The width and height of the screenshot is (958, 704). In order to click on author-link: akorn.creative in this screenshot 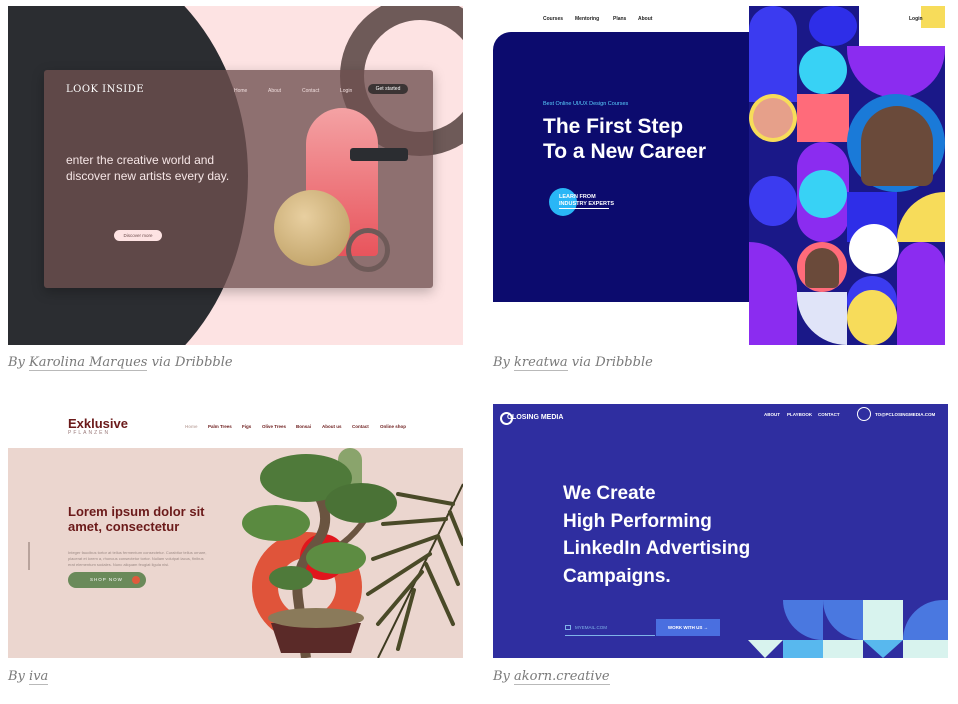, I will do `click(562, 677)`.